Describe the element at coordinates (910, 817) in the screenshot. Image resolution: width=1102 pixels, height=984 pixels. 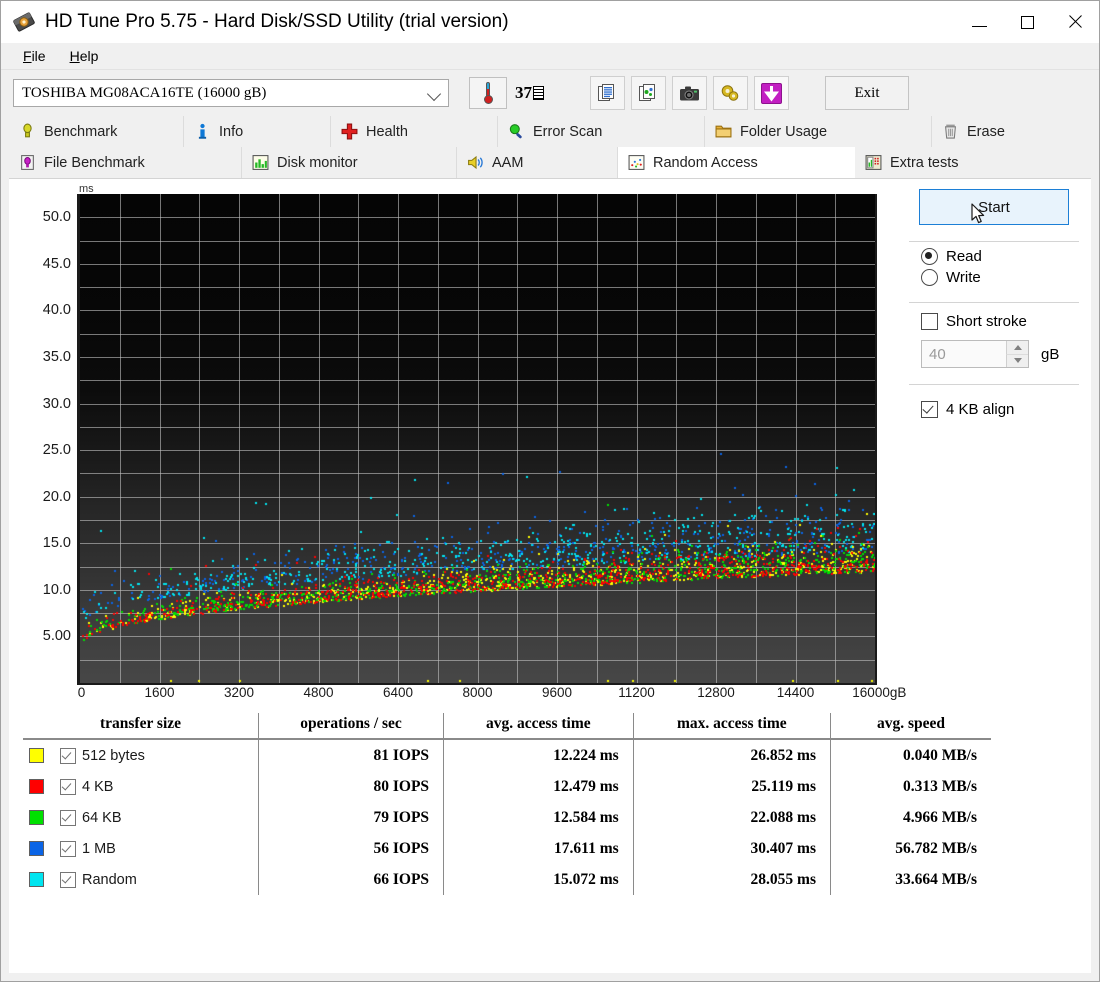
I see `avg-speed-cell: 4.966 MB/s` at that location.